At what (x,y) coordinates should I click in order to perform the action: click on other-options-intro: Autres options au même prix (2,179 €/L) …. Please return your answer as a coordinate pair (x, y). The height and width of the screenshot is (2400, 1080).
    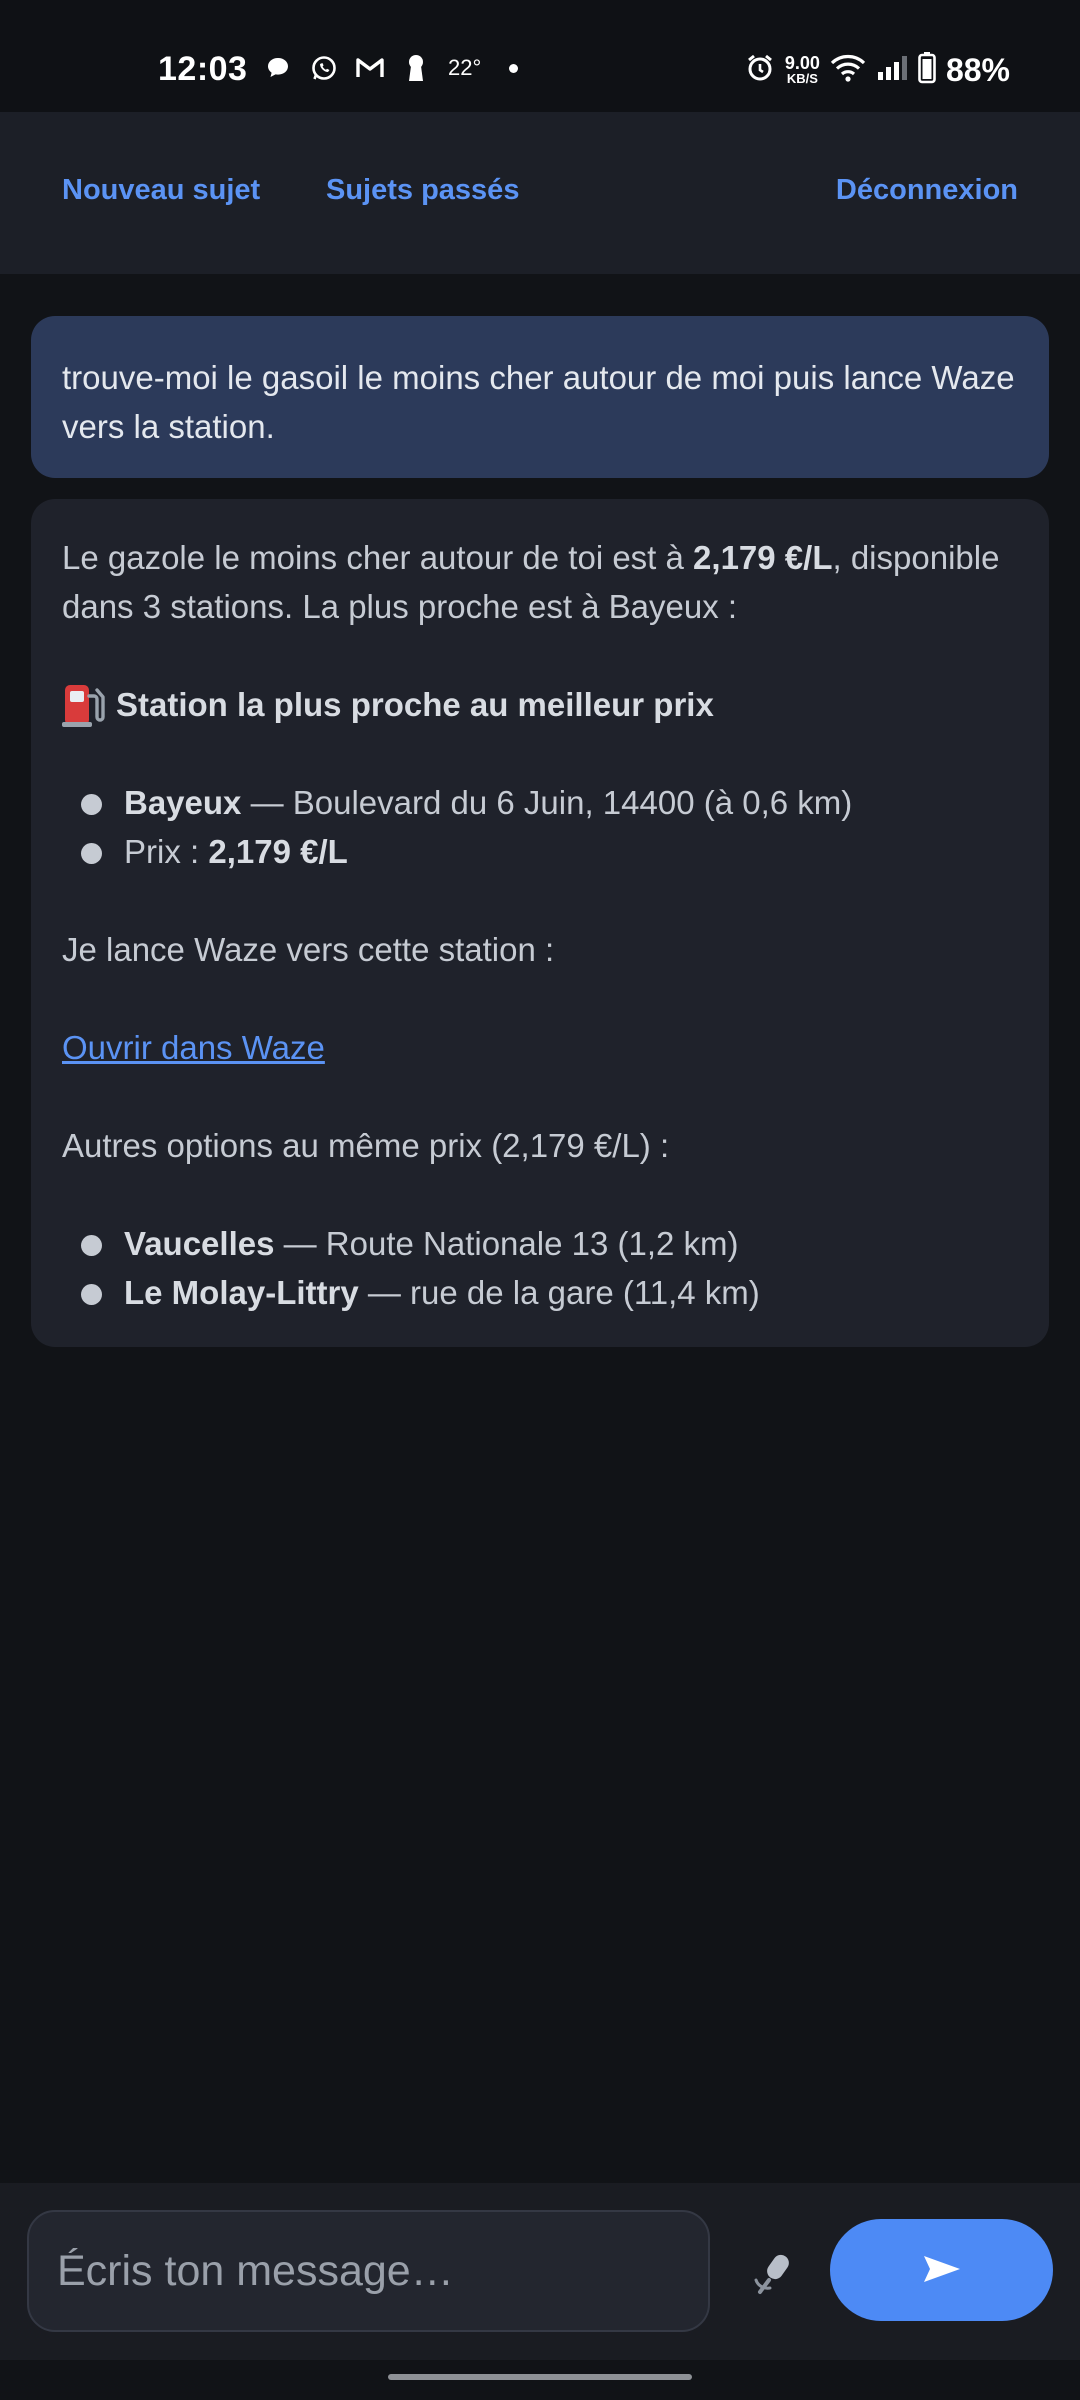
    Looking at the image, I should click on (366, 1145).